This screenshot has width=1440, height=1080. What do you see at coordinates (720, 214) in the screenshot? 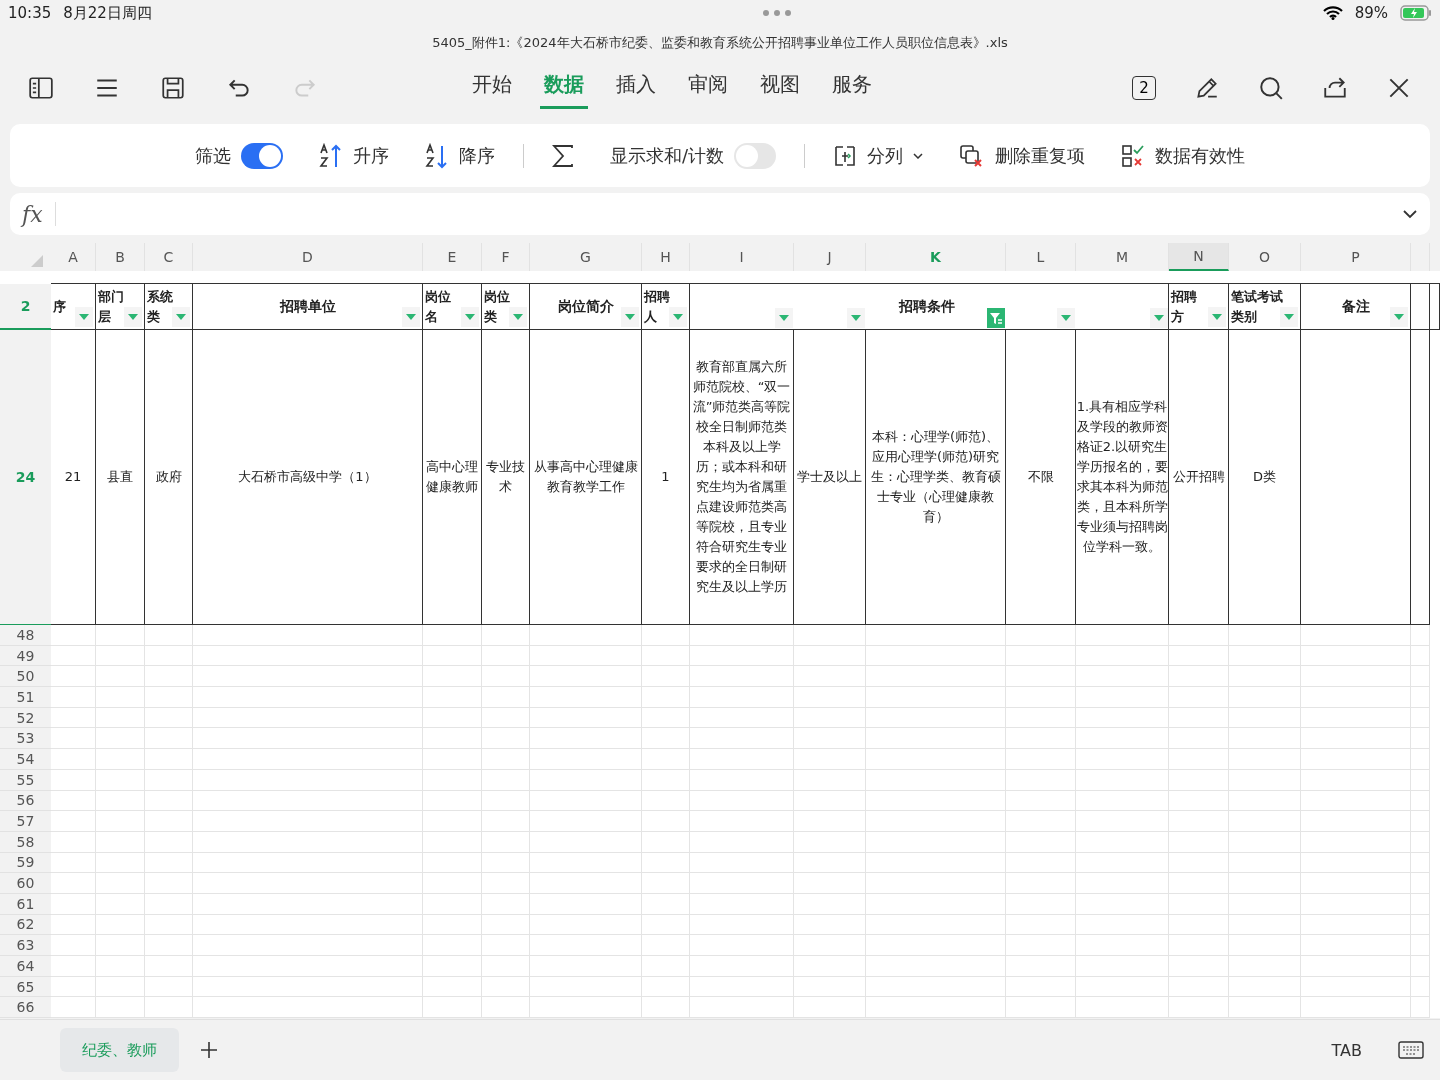
I see `formula-bar: fx` at bounding box center [720, 214].